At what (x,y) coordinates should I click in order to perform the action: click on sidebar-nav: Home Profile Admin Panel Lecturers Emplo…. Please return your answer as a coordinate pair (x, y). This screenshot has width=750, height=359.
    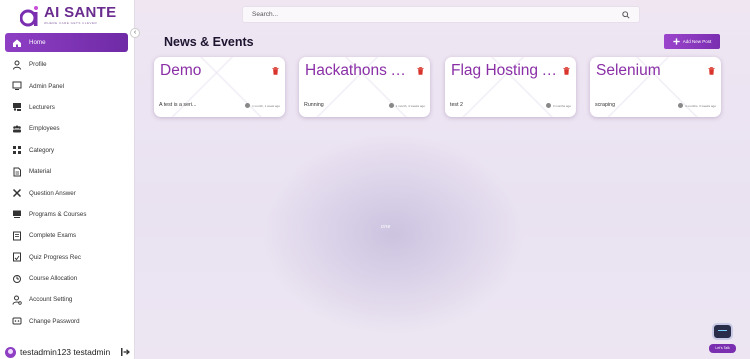
    Looking at the image, I should click on (66, 182).